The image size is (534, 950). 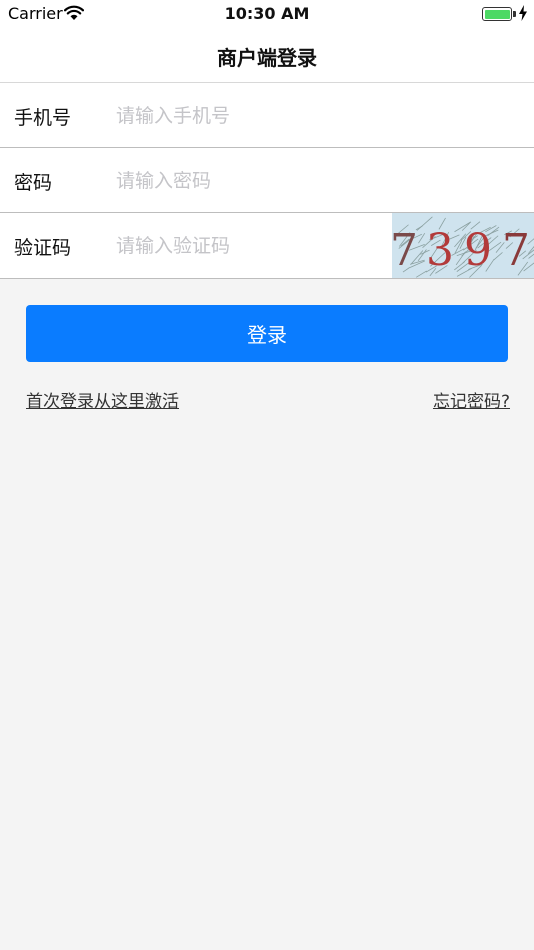 I want to click on battery-level, so click(x=497, y=14).